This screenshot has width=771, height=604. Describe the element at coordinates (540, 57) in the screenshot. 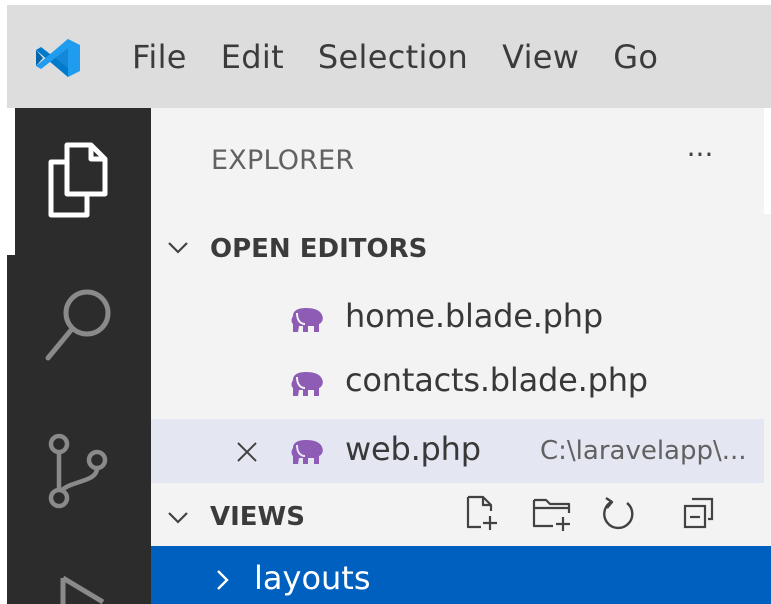

I see `menu-view: View` at that location.